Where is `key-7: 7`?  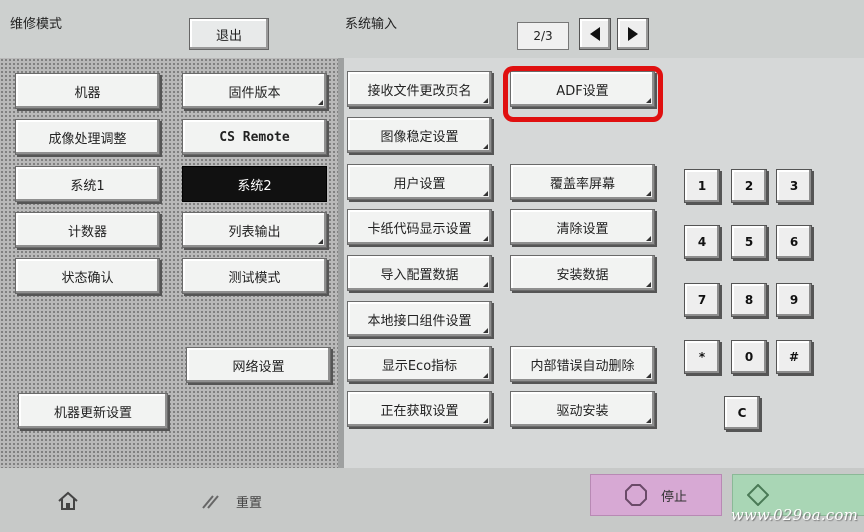 key-7: 7 is located at coordinates (702, 300).